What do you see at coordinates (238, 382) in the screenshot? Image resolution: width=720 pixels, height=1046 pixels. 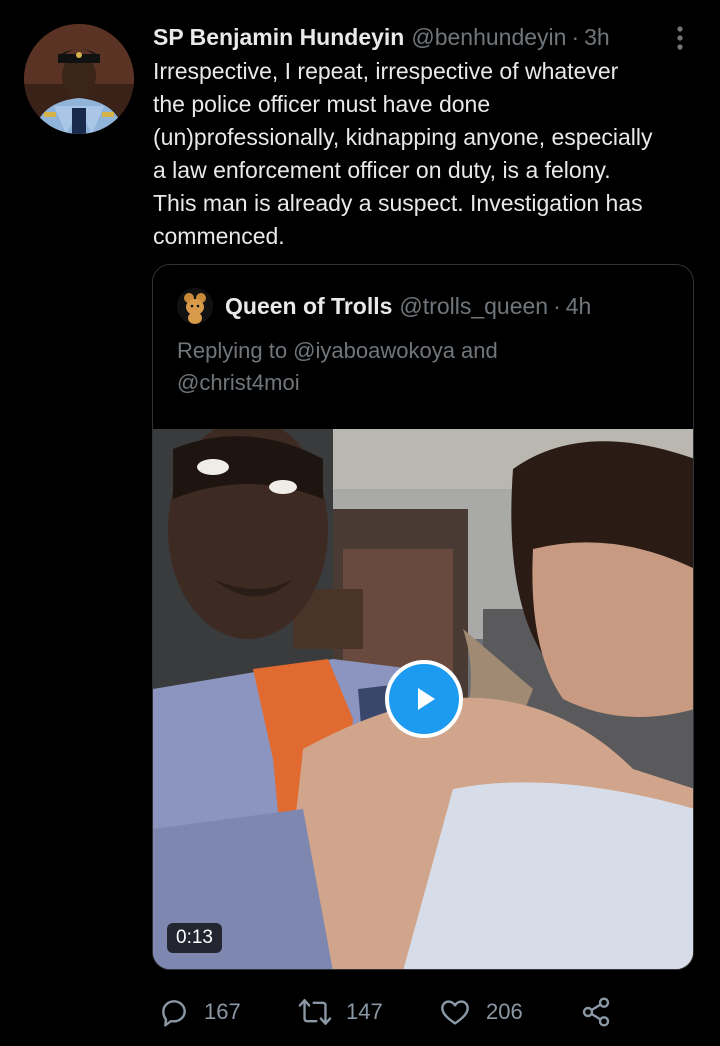 I see `replying-to-line: @christ4moi` at bounding box center [238, 382].